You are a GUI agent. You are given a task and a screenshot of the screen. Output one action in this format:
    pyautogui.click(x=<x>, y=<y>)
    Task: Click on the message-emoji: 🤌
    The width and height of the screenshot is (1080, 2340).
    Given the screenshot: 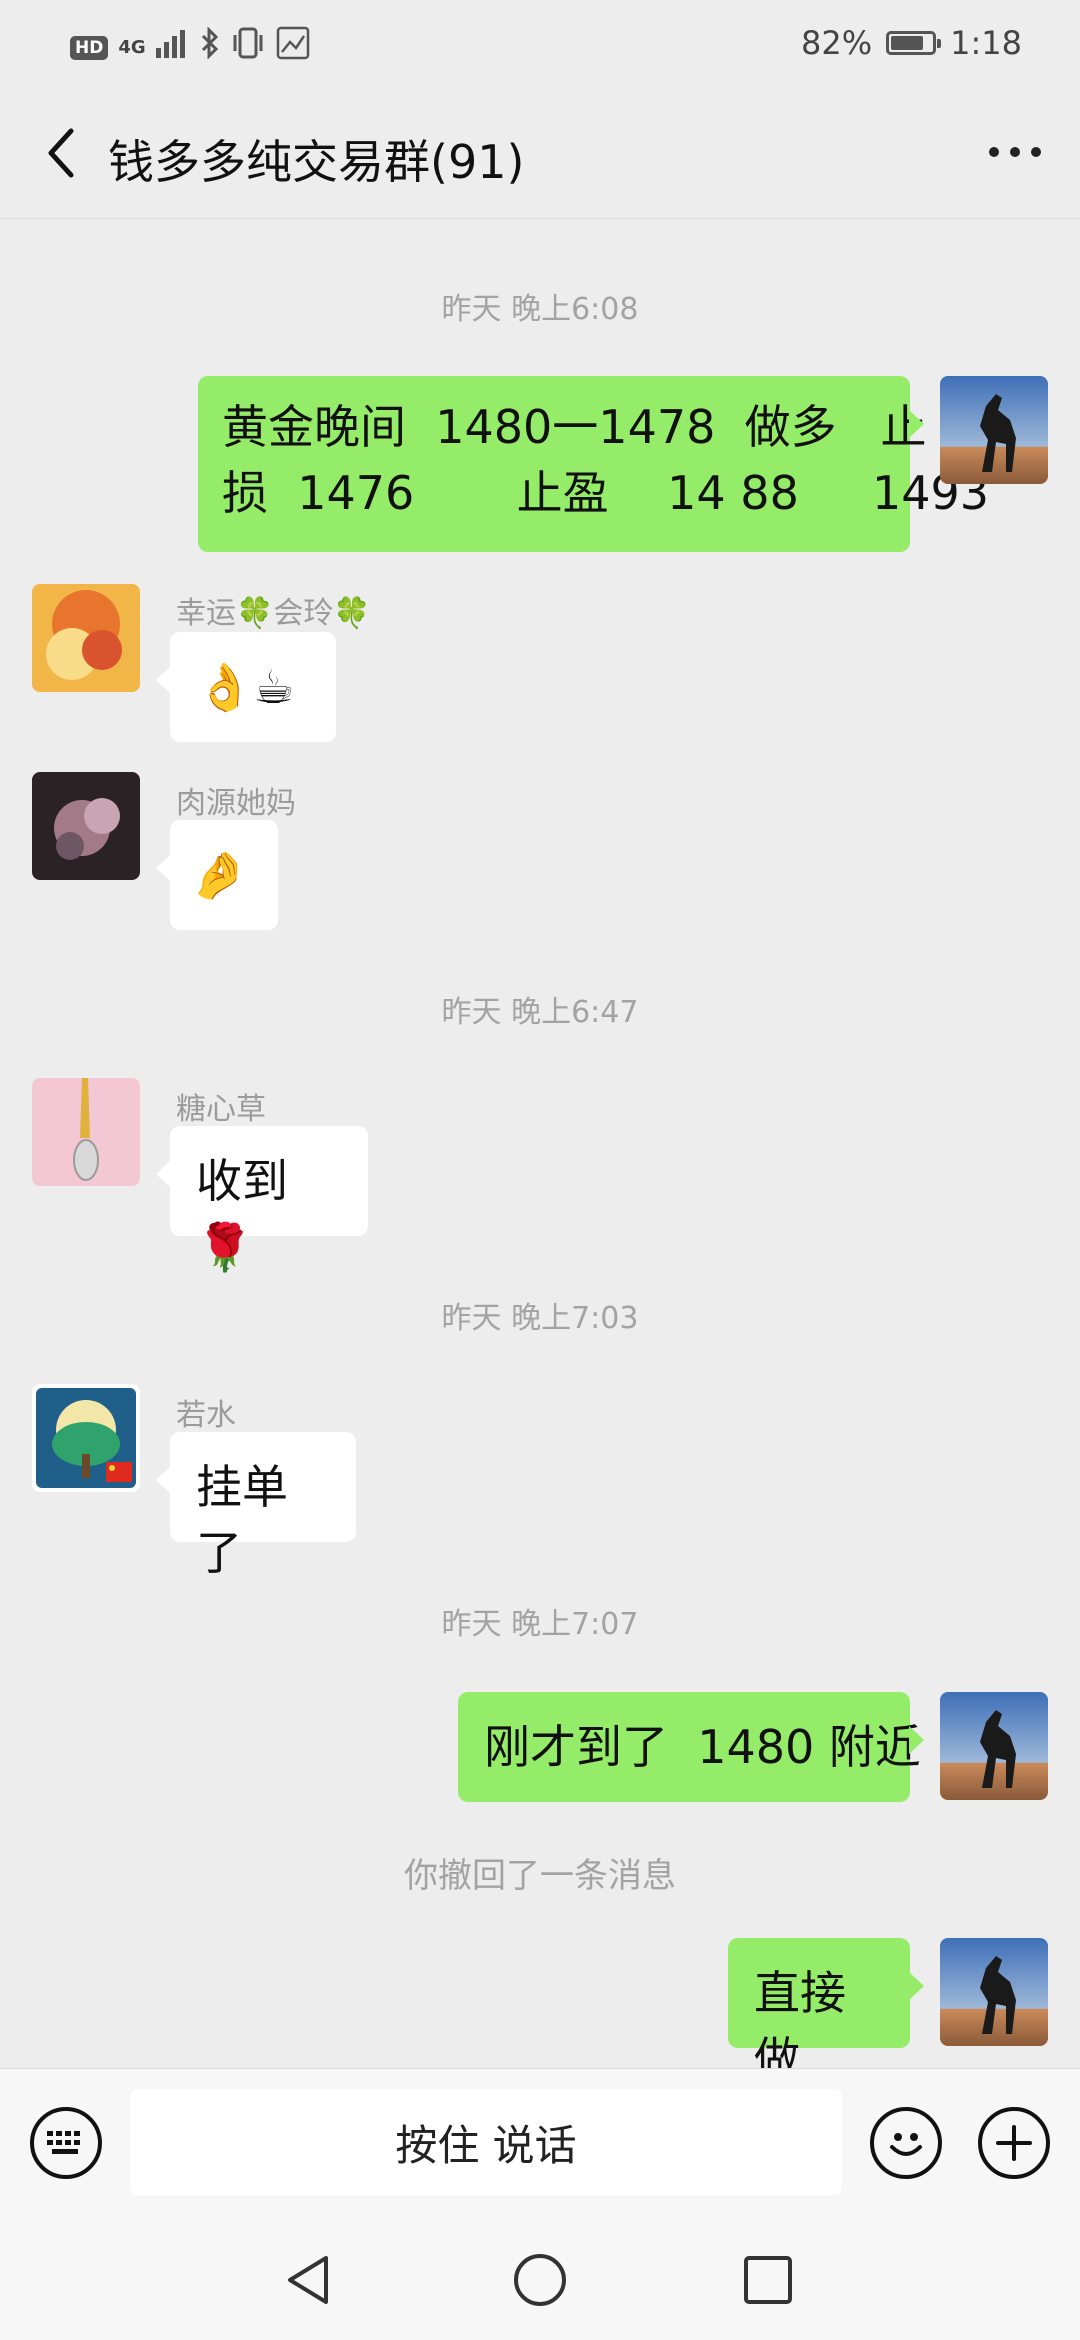 What is the action you would take?
    pyautogui.click(x=219, y=875)
    